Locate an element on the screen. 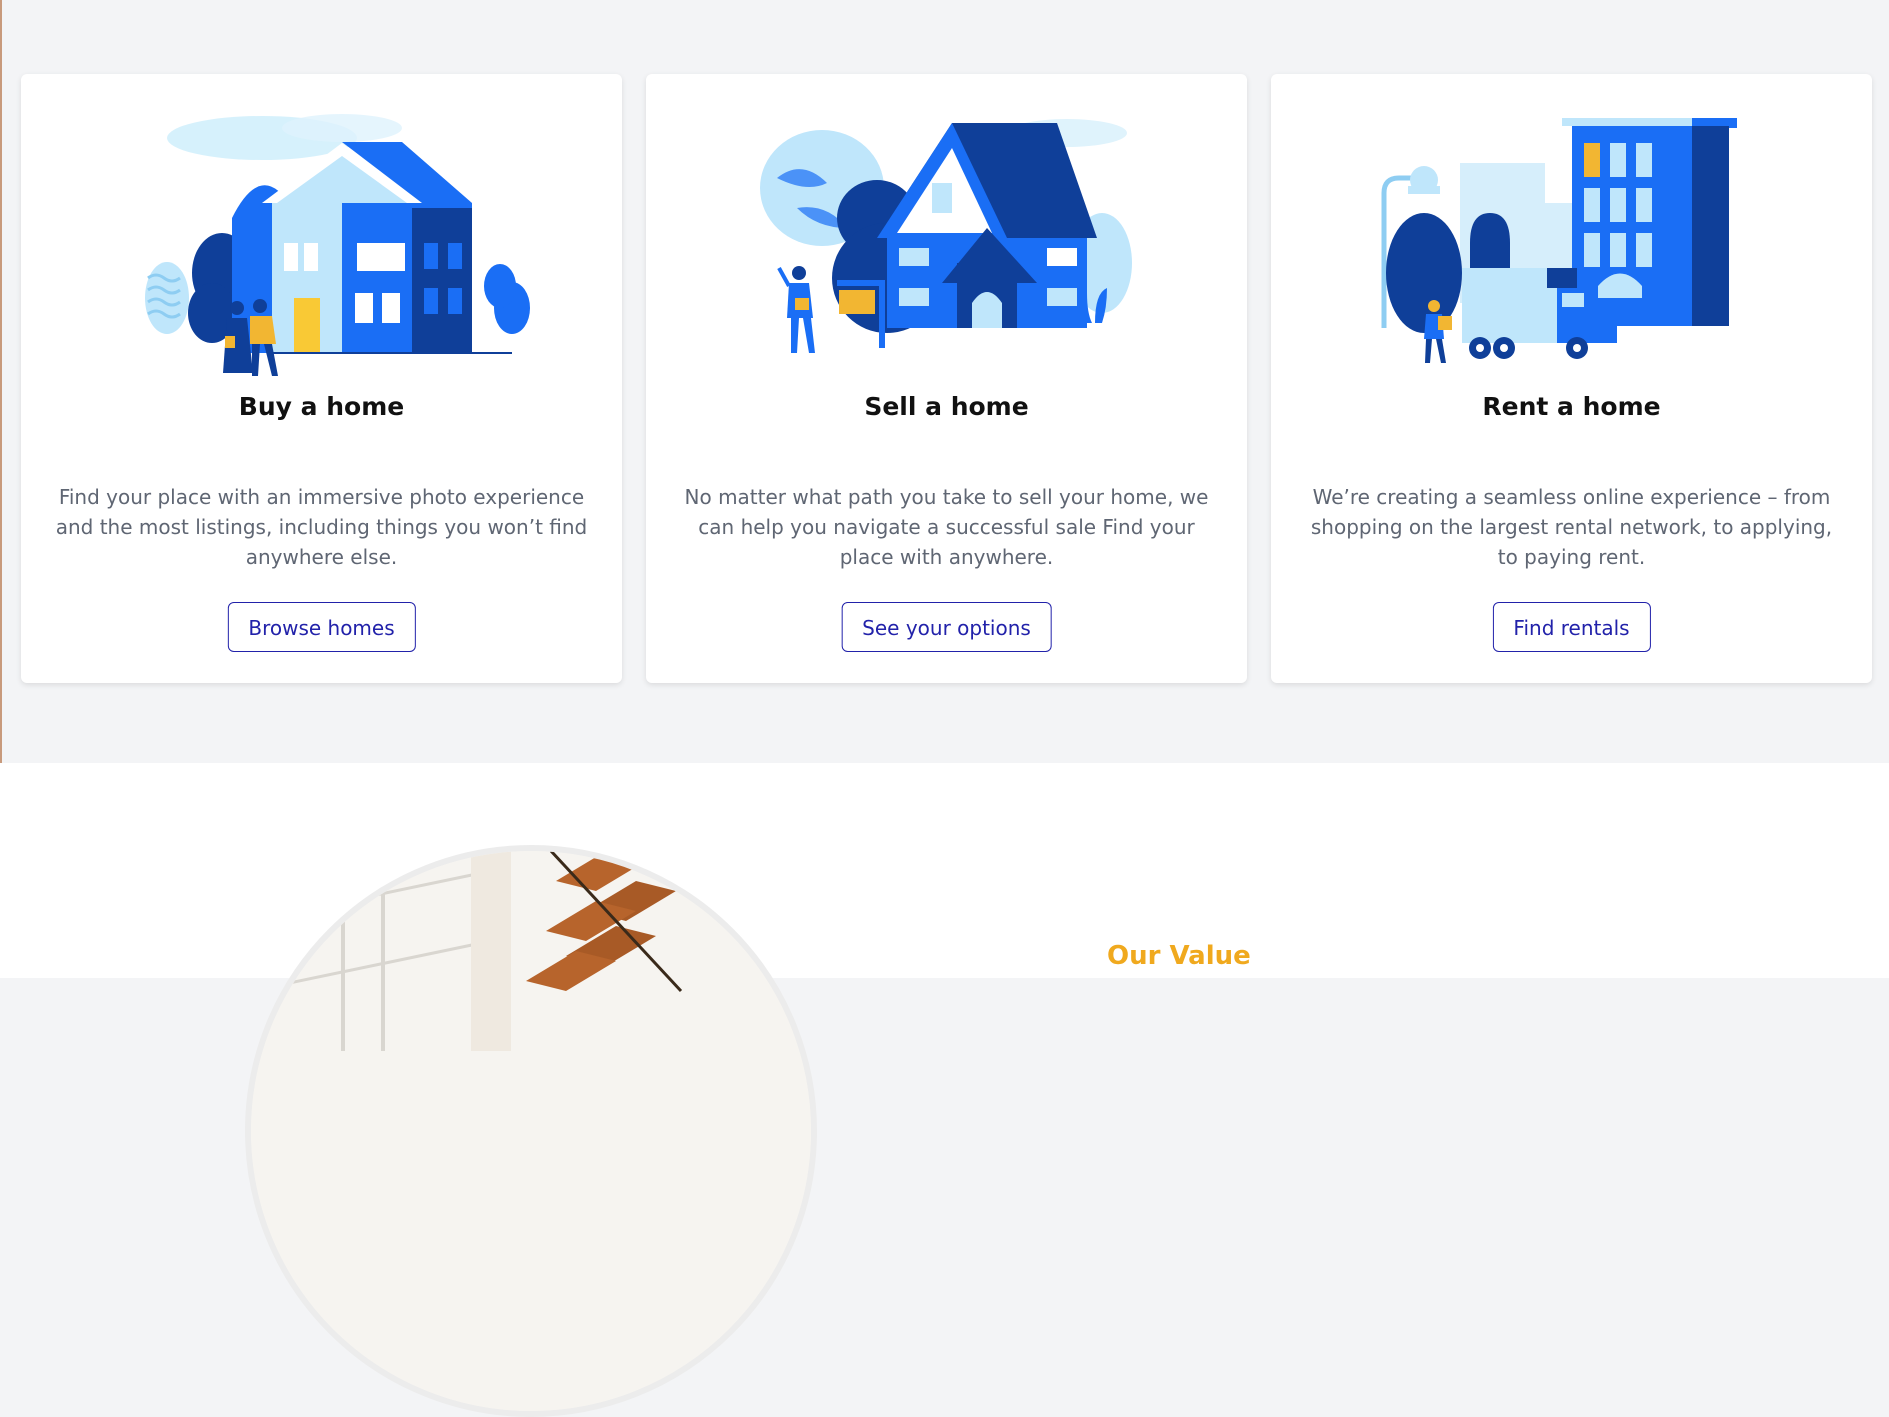 The width and height of the screenshot is (1889, 1417). find-rentals-button: Find rentals is located at coordinates (1571, 627).